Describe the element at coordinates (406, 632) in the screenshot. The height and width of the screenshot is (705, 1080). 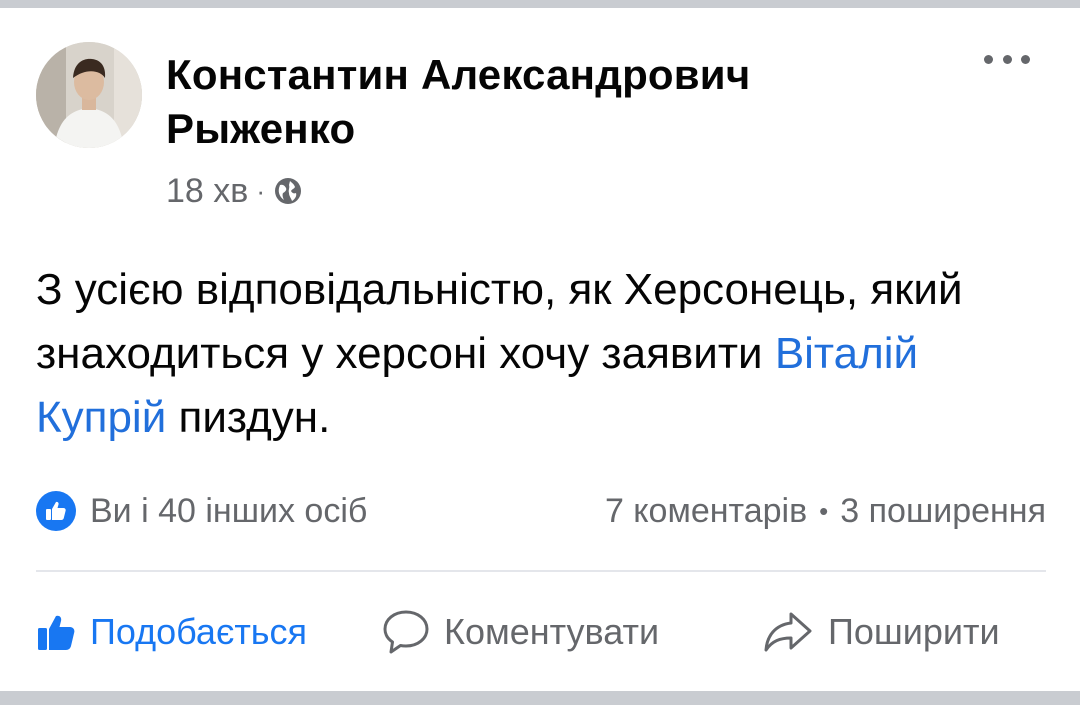
I see `comment-bubble-icon` at that location.